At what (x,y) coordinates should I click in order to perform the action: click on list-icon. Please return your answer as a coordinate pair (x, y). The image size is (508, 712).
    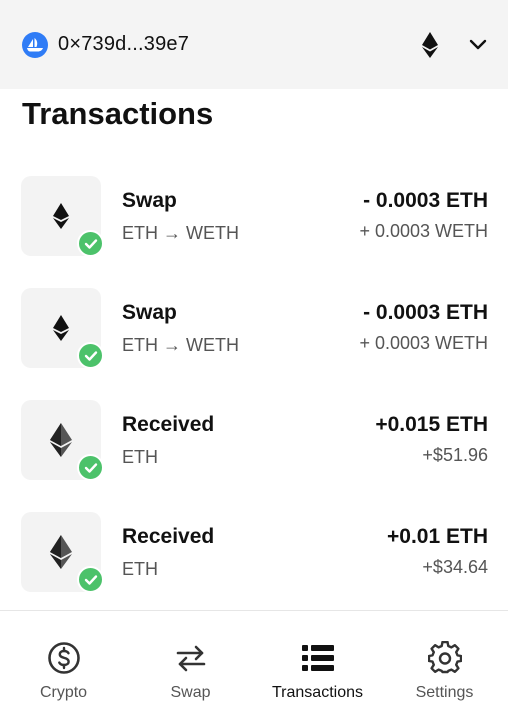
    Looking at the image, I should click on (318, 658).